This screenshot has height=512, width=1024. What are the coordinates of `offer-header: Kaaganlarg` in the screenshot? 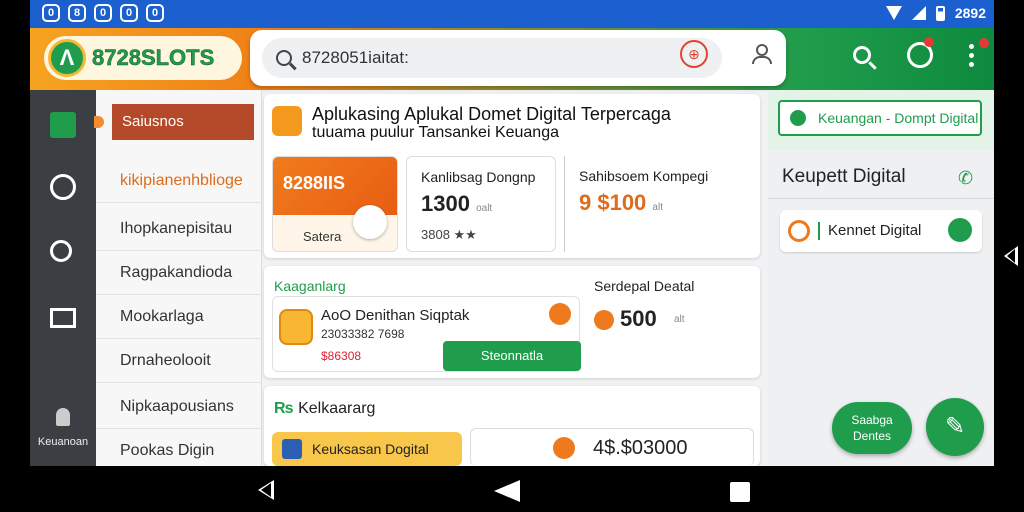 It's located at (310, 286).